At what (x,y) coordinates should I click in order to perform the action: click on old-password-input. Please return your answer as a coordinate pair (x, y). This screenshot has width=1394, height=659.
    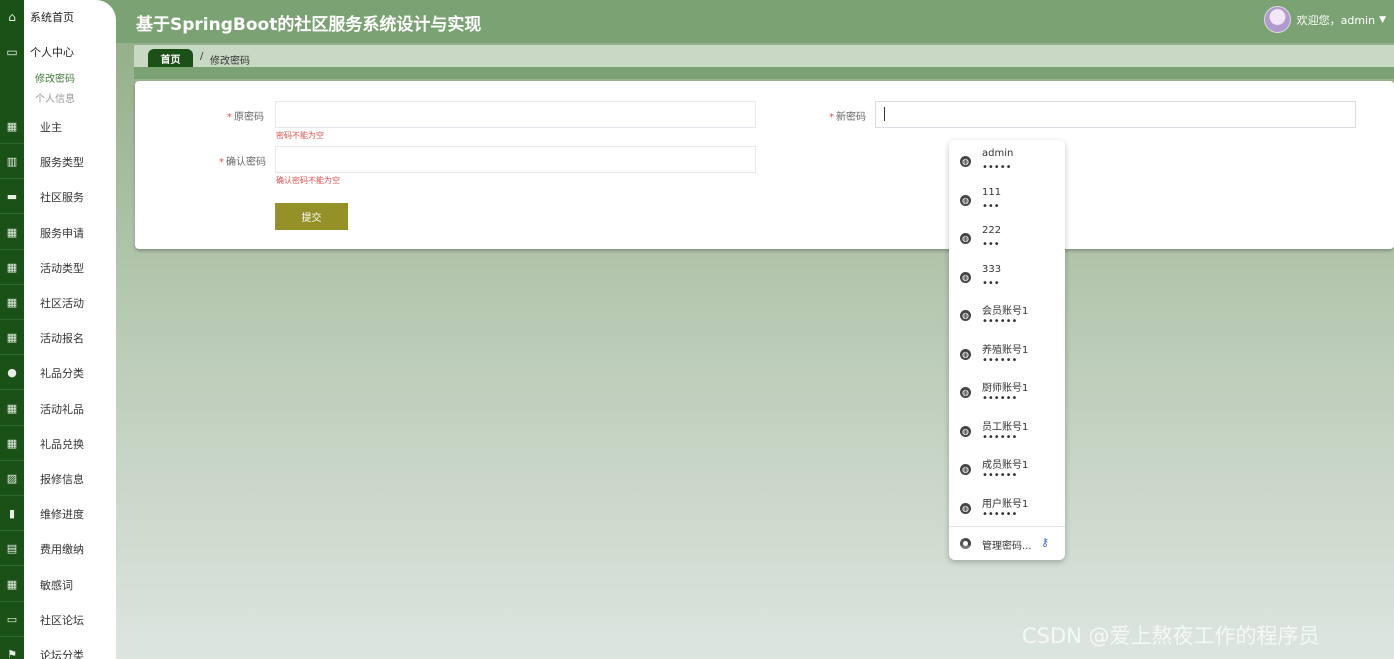
    Looking at the image, I should click on (515, 114).